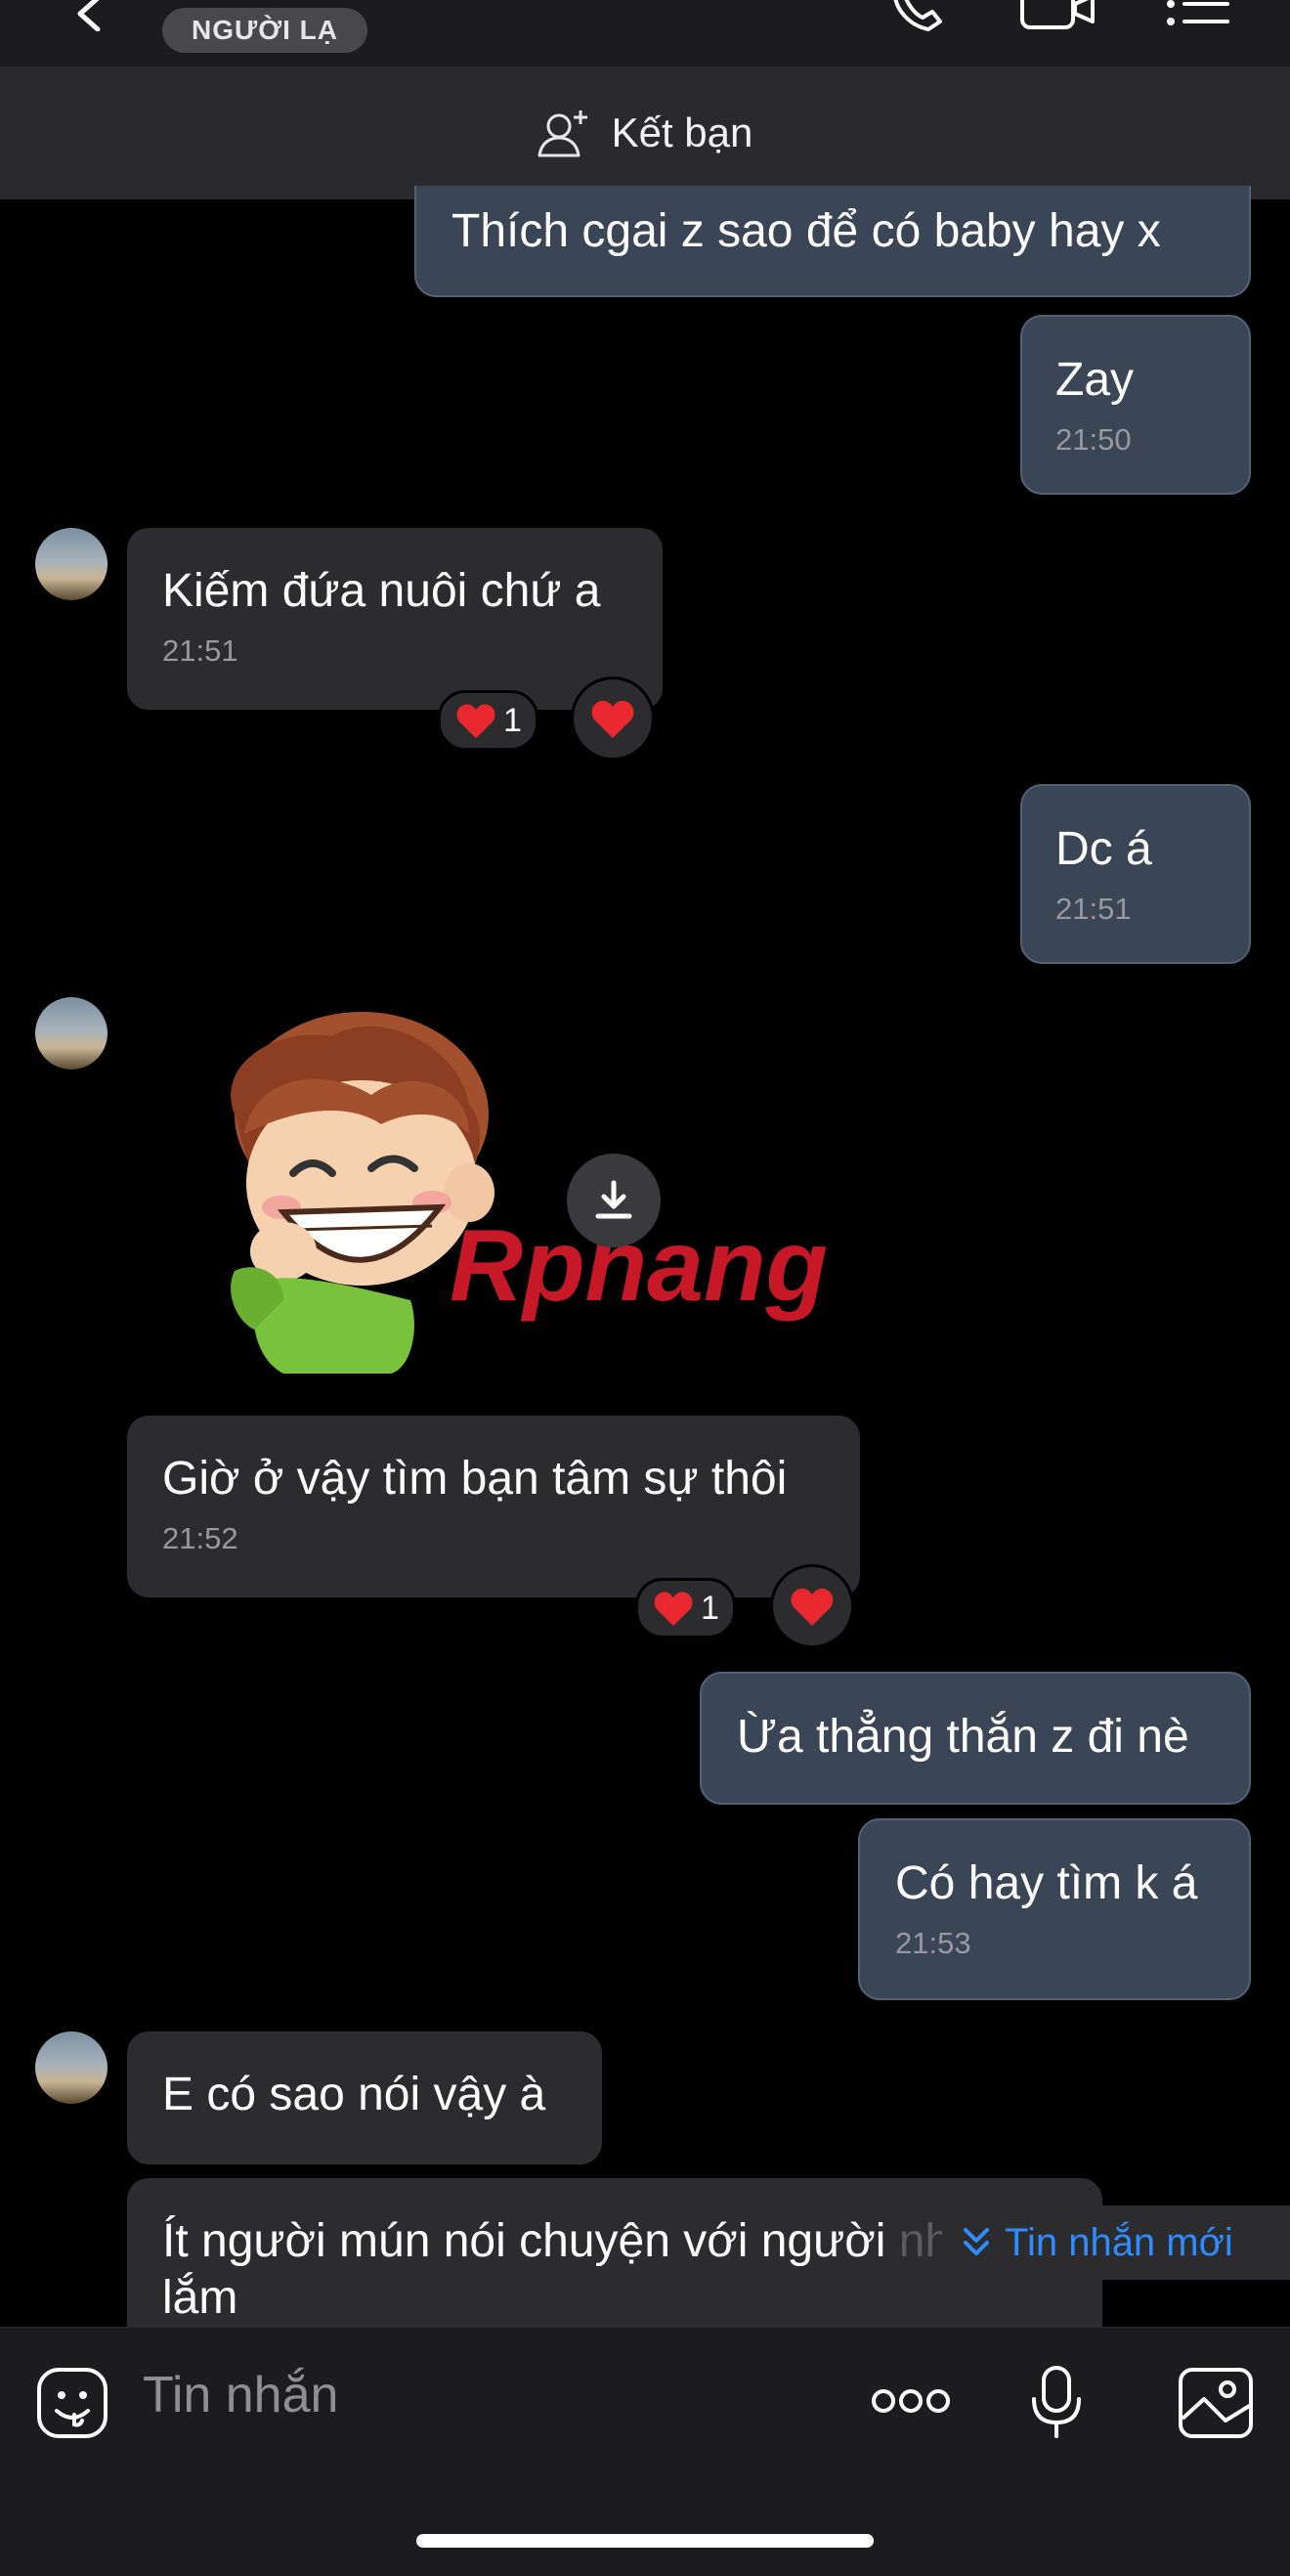 The width and height of the screenshot is (1290, 2576). I want to click on emoji-sticker-icon, so click(72, 2403).